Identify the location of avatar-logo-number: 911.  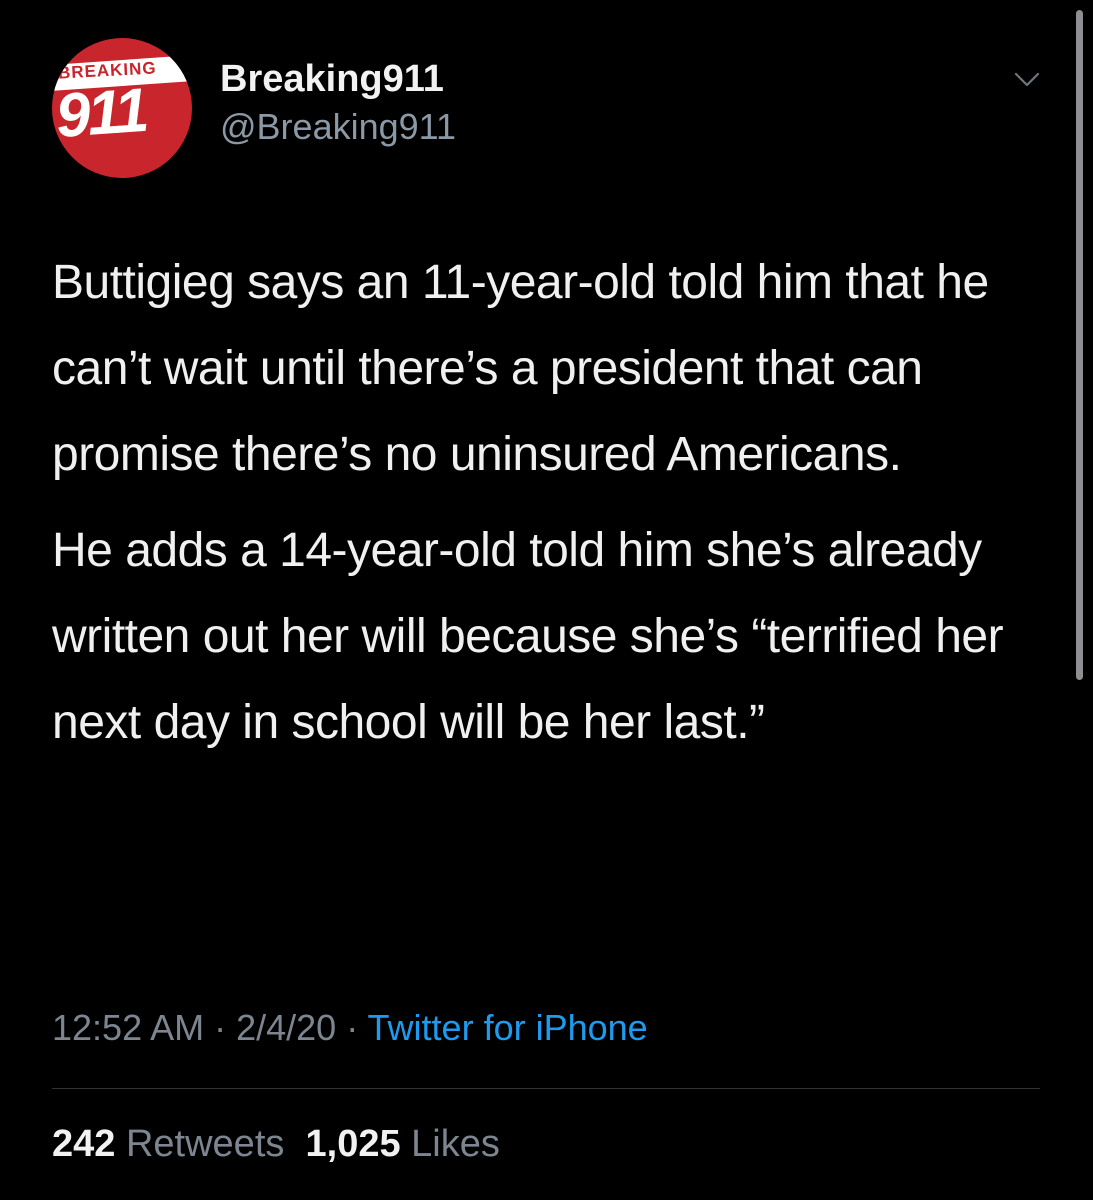
(101, 113).